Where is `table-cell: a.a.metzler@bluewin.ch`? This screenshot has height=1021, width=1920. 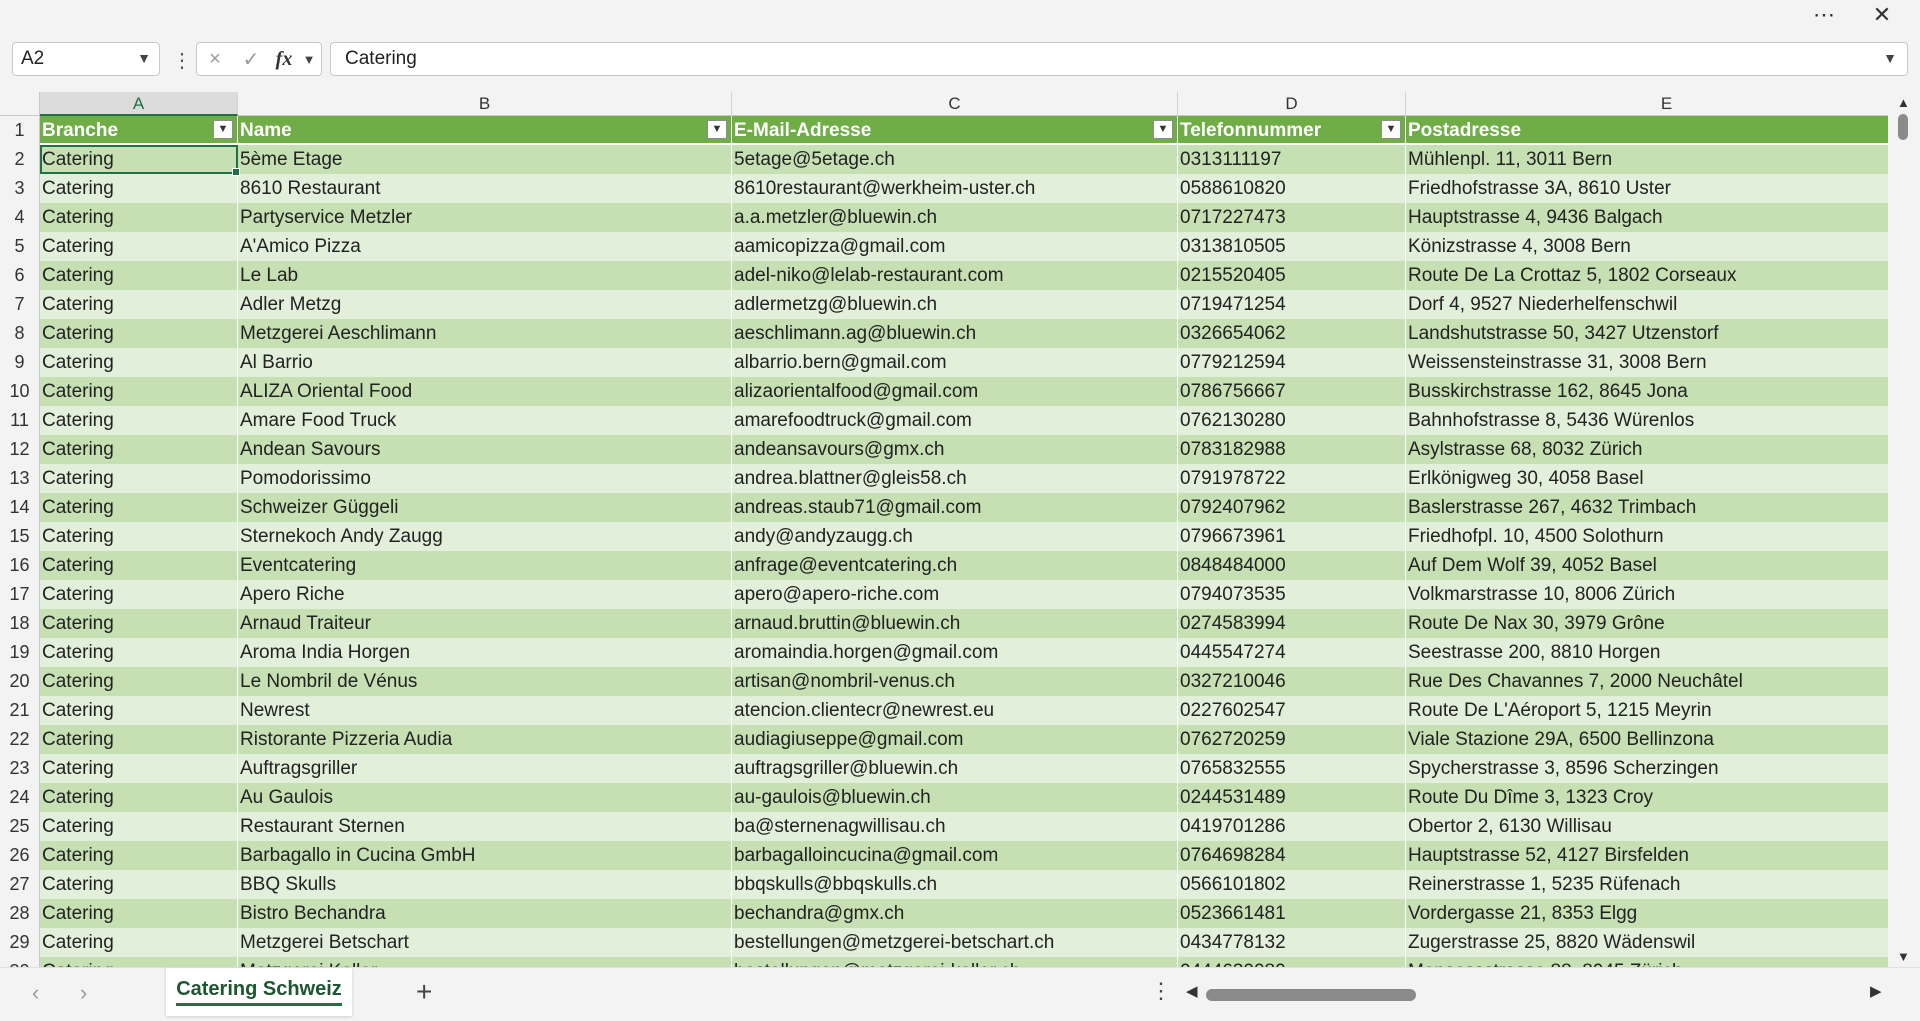
table-cell: a.a.metzler@bluewin.ch is located at coordinates (955, 217).